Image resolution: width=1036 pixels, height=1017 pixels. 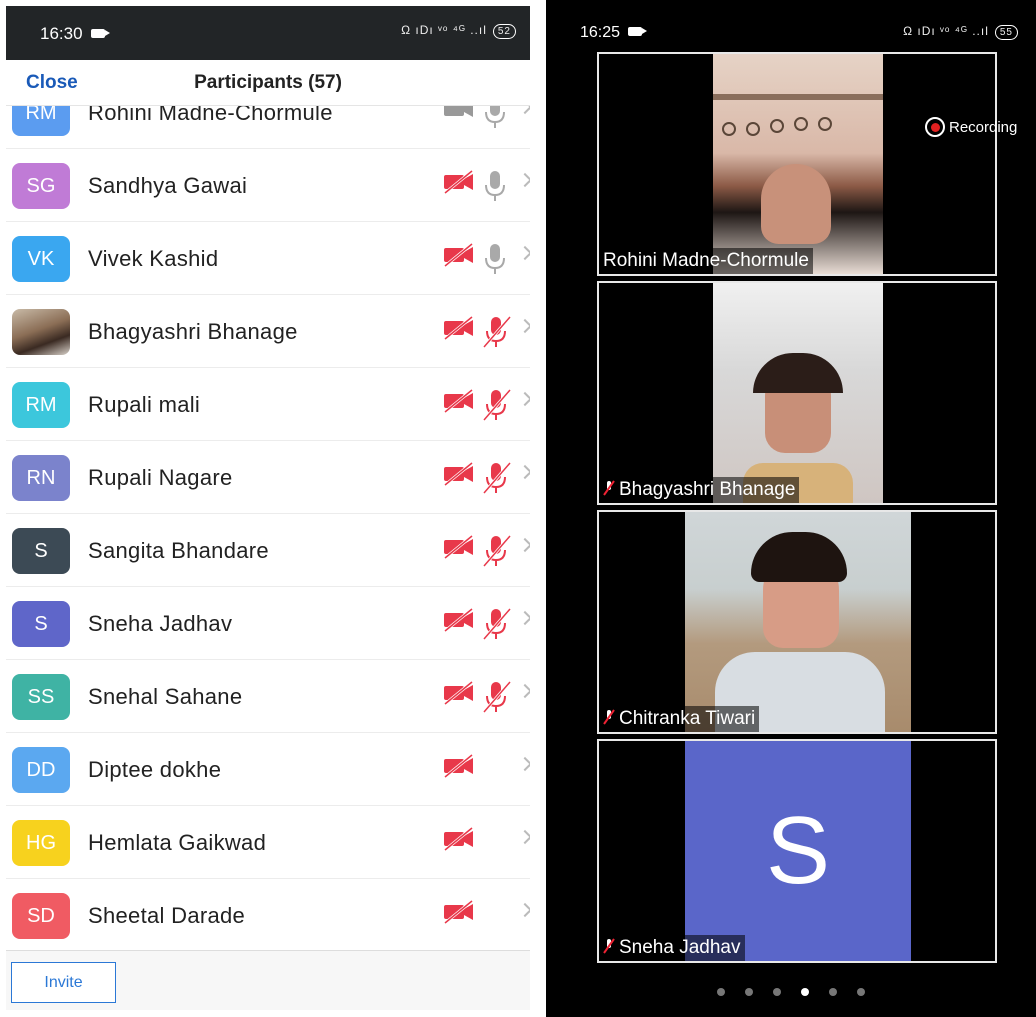 I want to click on status-icons: Ω ıDı ᵛᵒ ⁴ᴳ ..ıl 55, so click(x=960, y=32).